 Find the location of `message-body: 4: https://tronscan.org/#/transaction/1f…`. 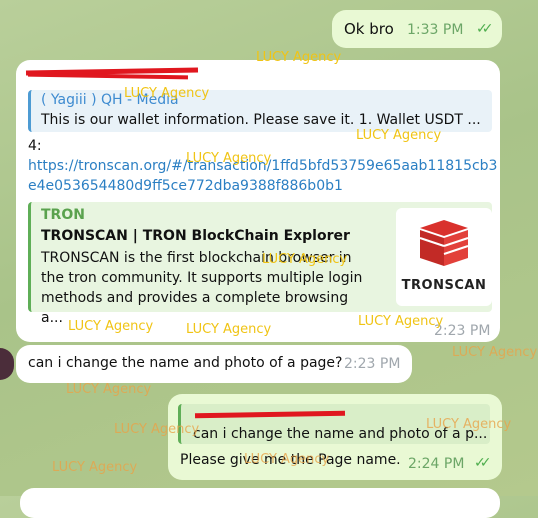

message-body: 4: https://tronscan.org/#/transaction/1f… is located at coordinates (263, 166).